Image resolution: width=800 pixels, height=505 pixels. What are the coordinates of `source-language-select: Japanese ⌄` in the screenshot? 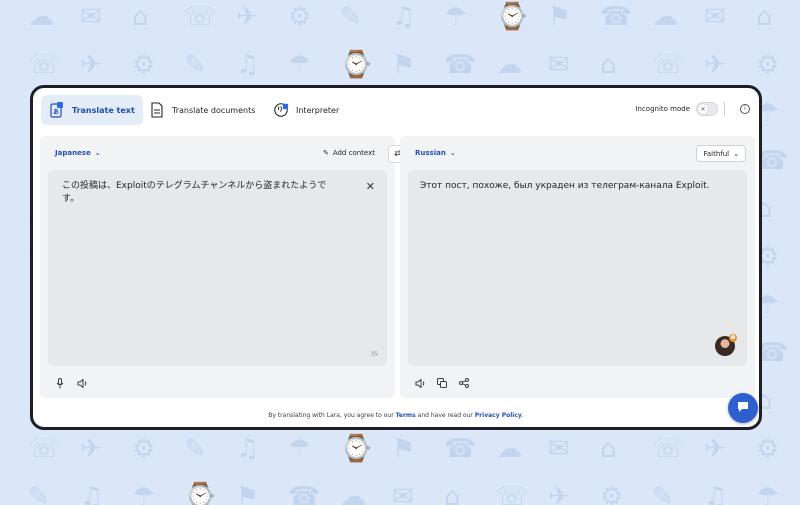 It's located at (78, 153).